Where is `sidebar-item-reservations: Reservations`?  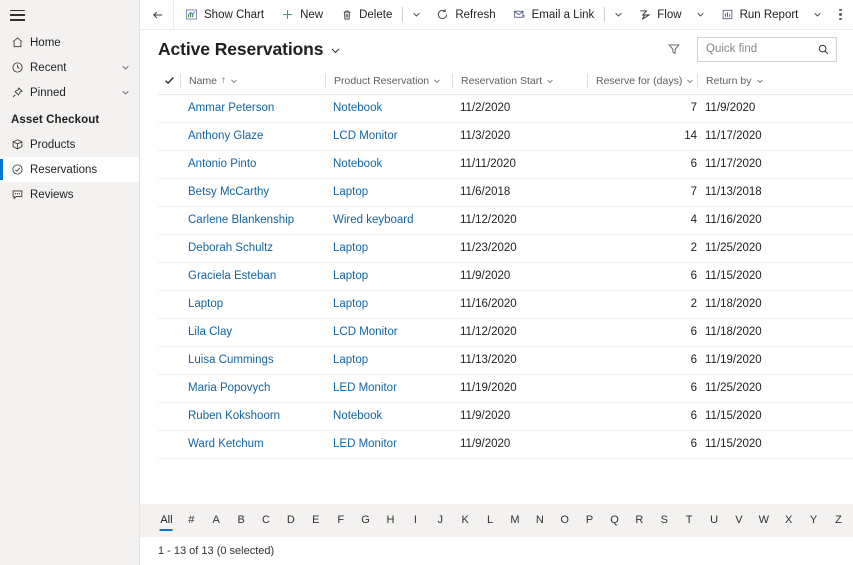
sidebar-item-reservations: Reservations is located at coordinates (69, 169).